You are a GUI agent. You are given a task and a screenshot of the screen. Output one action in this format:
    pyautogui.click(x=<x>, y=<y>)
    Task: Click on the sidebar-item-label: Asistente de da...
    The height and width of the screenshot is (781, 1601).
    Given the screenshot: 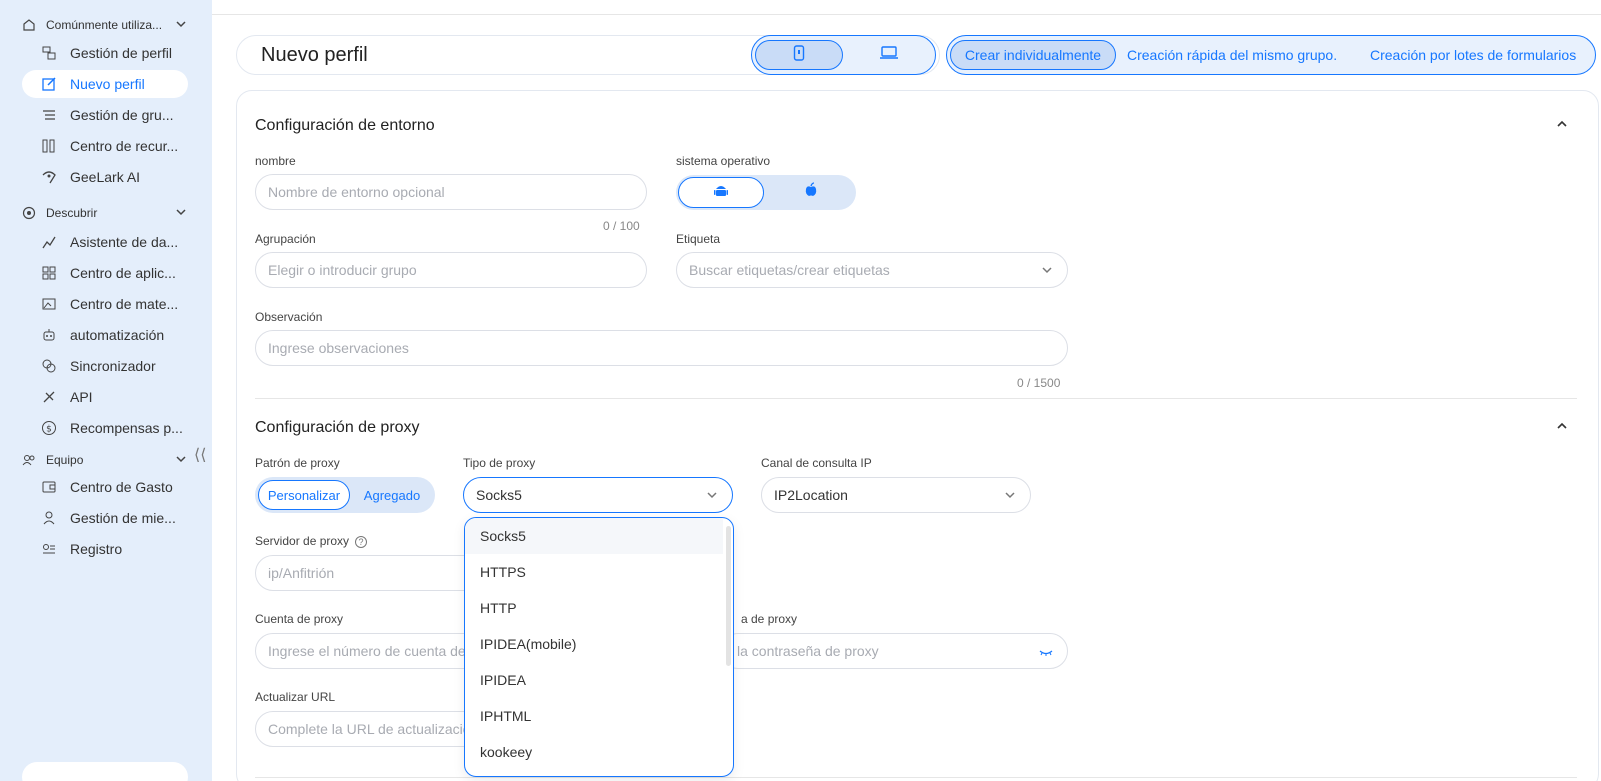 What is the action you would take?
    pyautogui.click(x=124, y=242)
    